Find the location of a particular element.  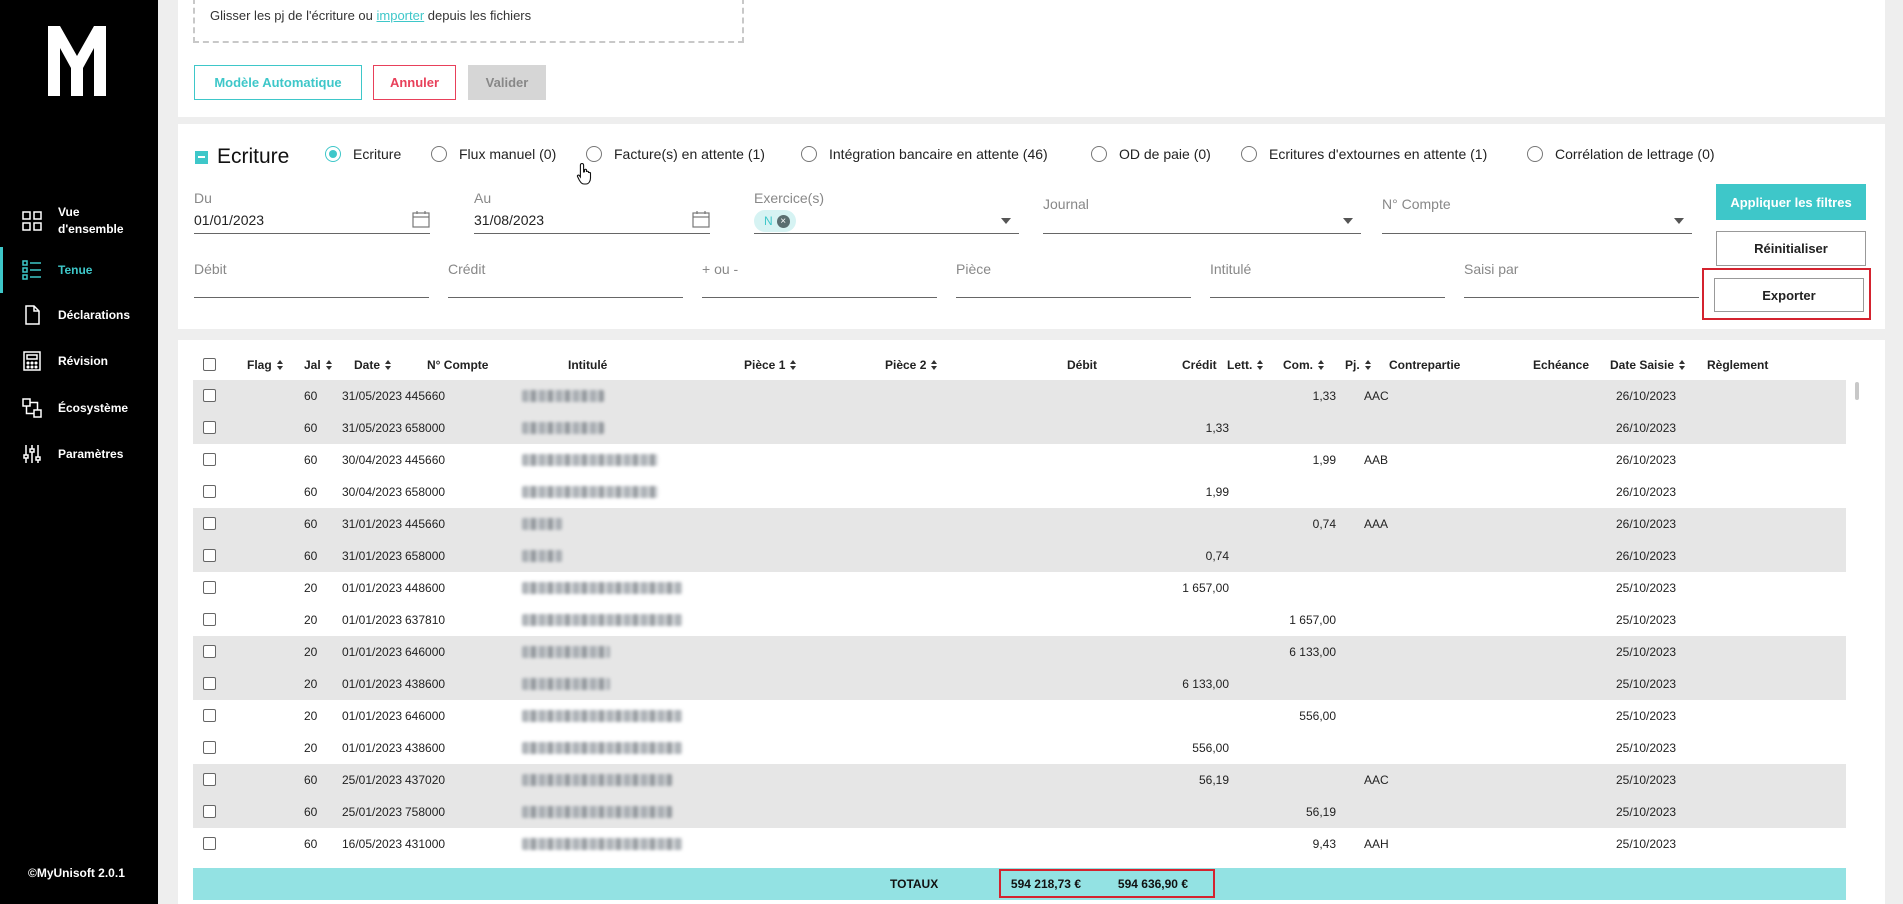

cell-jal: 20 is located at coordinates (311, 684).